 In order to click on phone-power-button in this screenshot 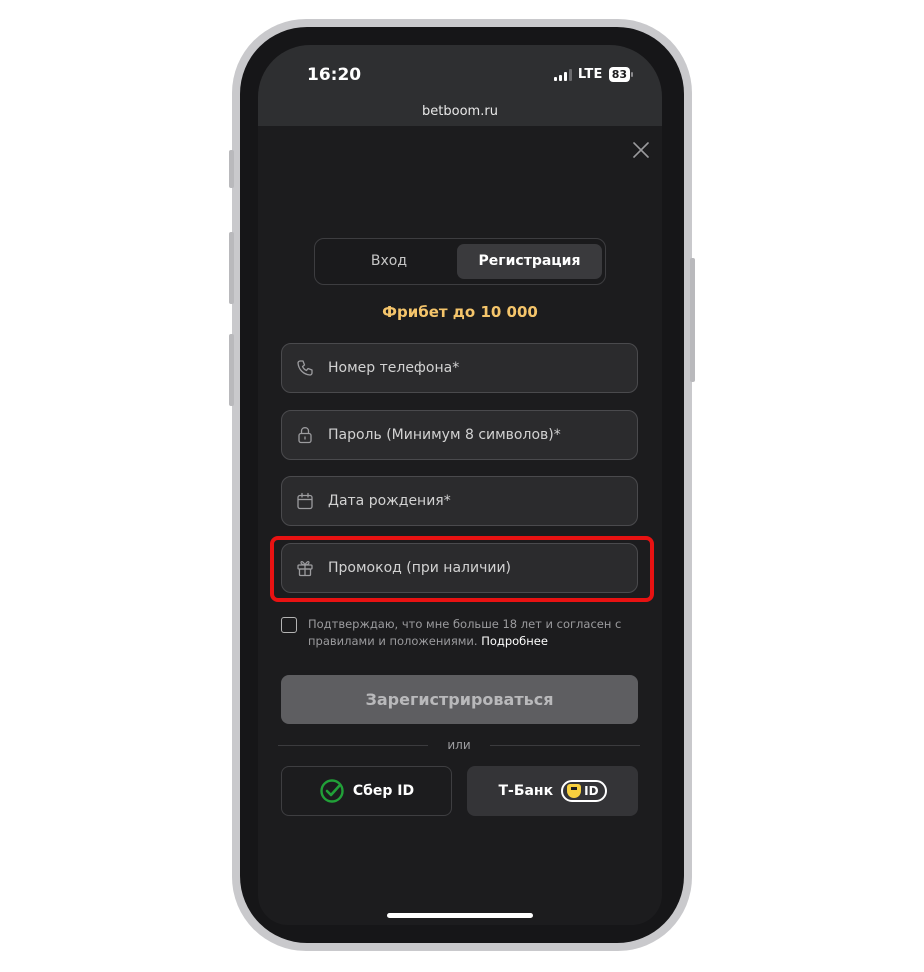, I will do `click(692, 320)`.